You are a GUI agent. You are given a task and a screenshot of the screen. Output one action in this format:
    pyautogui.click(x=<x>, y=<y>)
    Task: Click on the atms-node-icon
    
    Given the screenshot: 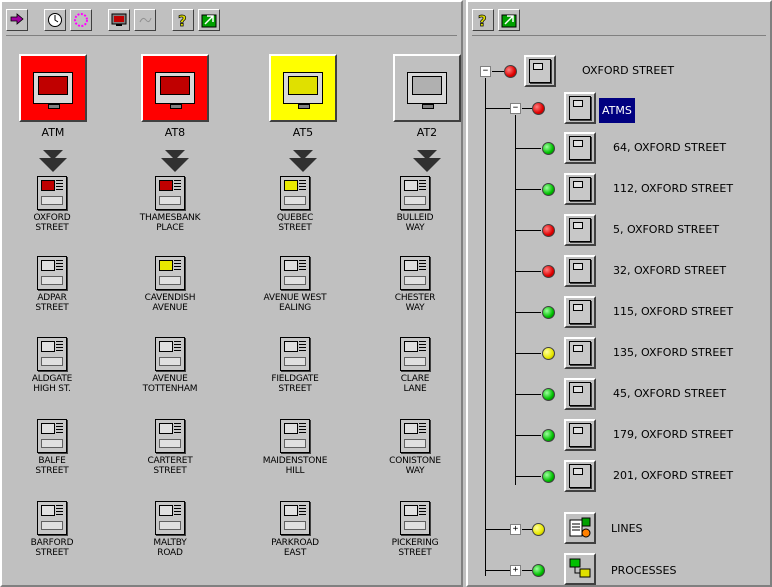 What is the action you would take?
    pyautogui.click(x=580, y=108)
    